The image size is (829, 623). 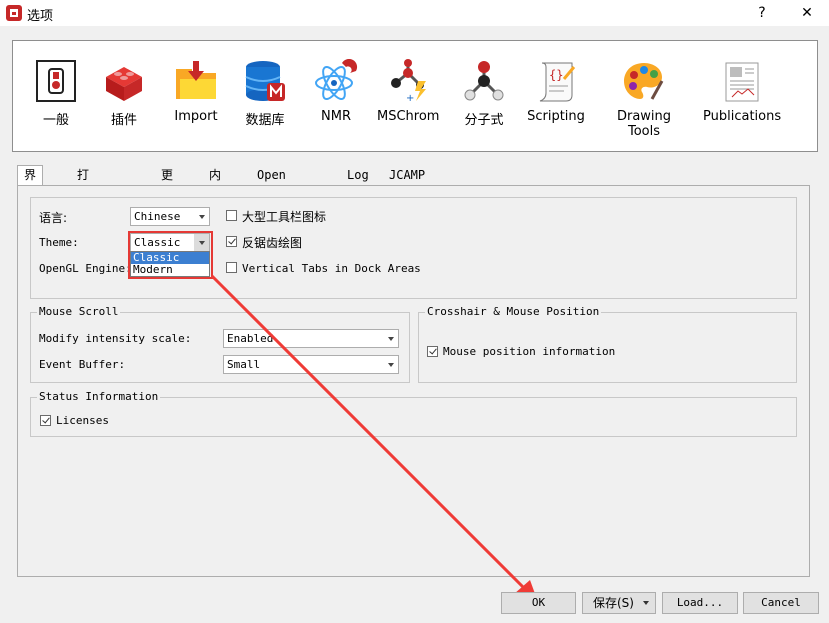 I want to click on save-button-label: 保存(S), so click(x=613, y=603).